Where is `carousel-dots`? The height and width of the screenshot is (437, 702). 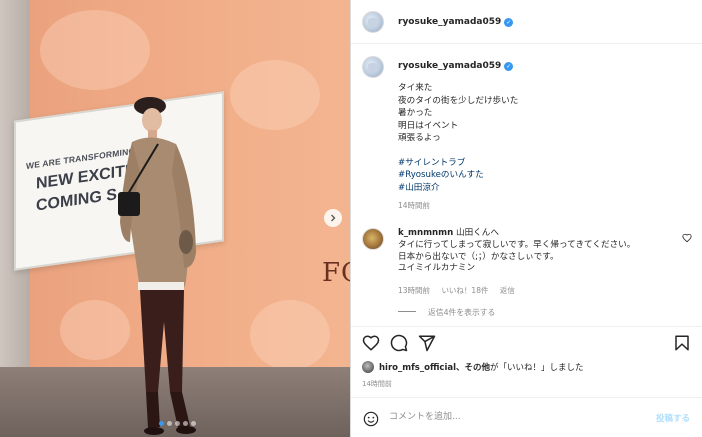
carousel-dots is located at coordinates (177, 423).